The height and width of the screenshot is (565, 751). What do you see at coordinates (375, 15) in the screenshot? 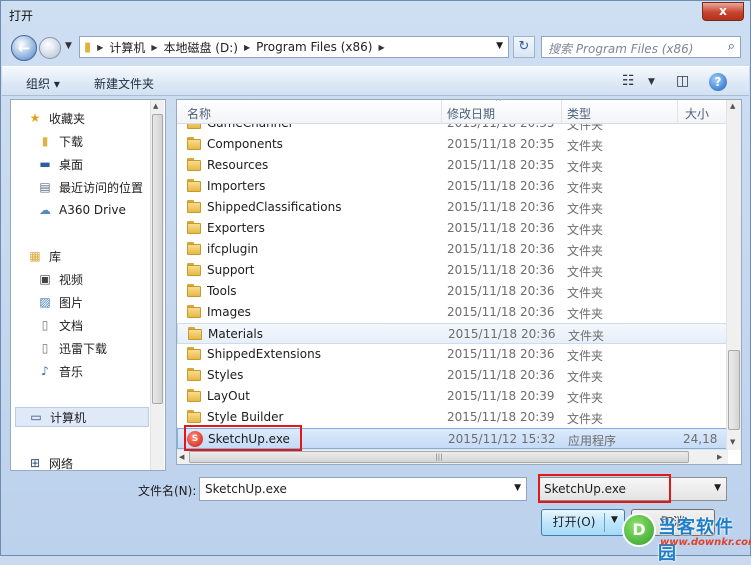
I see `title-bar: 打开 x` at bounding box center [375, 15].